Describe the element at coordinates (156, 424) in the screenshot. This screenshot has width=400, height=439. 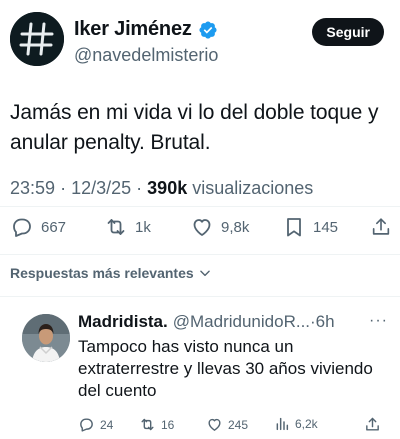
I see `reply-retweet-button: 16` at that location.